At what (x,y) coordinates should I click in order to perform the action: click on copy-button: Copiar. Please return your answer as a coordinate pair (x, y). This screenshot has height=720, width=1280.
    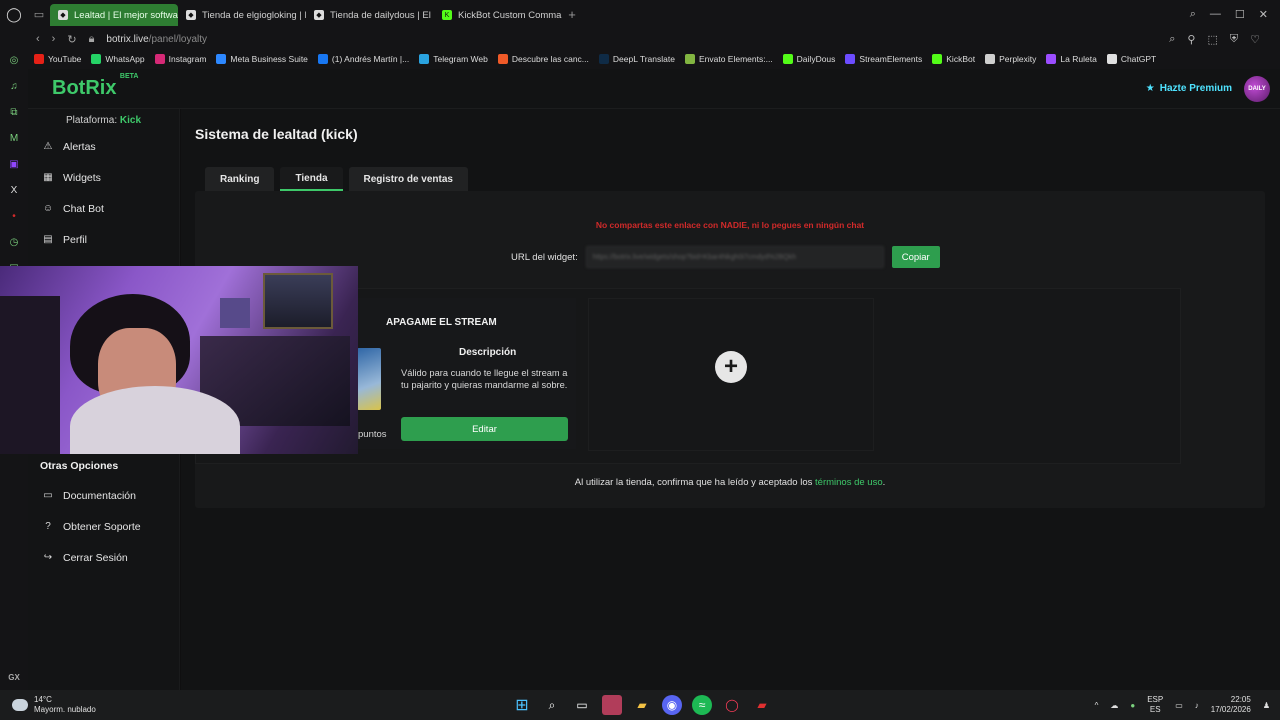
    Looking at the image, I should click on (915, 257).